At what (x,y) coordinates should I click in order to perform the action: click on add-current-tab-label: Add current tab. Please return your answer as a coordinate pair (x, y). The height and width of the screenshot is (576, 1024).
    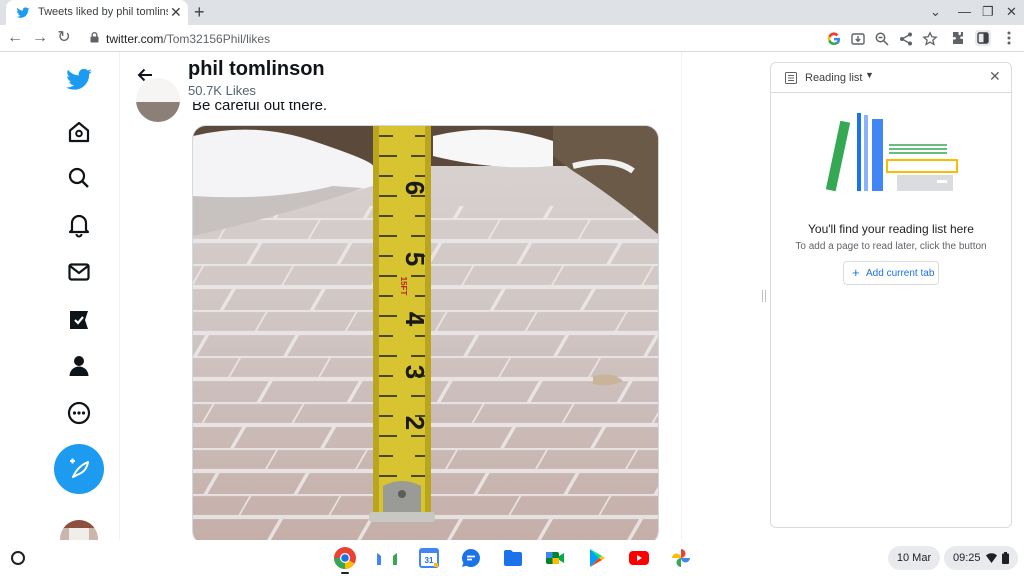
    Looking at the image, I should click on (900, 273).